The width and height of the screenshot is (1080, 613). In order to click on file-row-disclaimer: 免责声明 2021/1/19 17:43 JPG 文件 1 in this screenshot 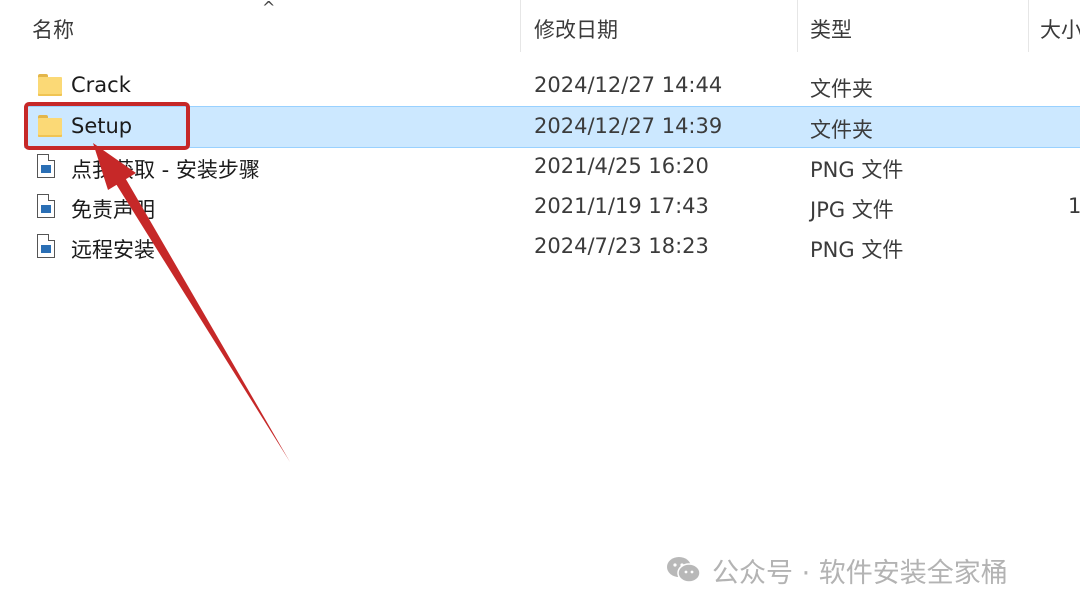, I will do `click(552, 207)`.